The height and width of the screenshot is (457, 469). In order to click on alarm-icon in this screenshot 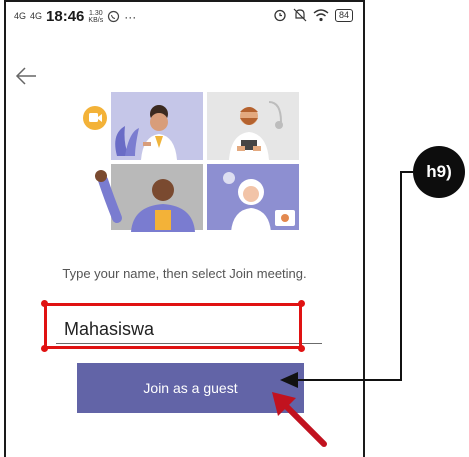, I will do `click(280, 15)`.